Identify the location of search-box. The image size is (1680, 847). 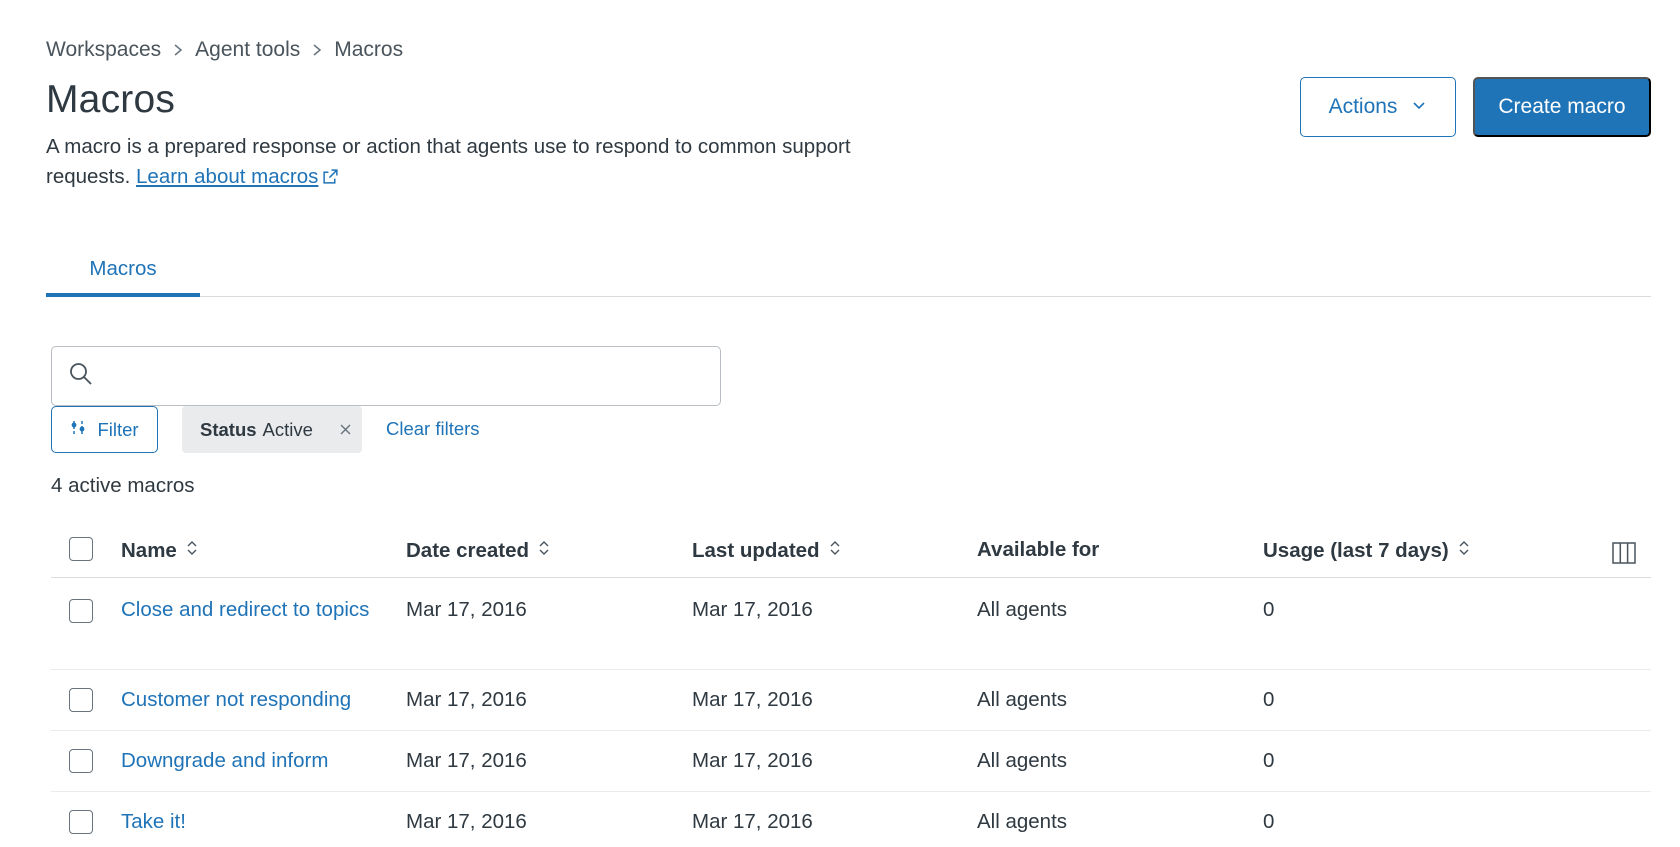
(386, 376).